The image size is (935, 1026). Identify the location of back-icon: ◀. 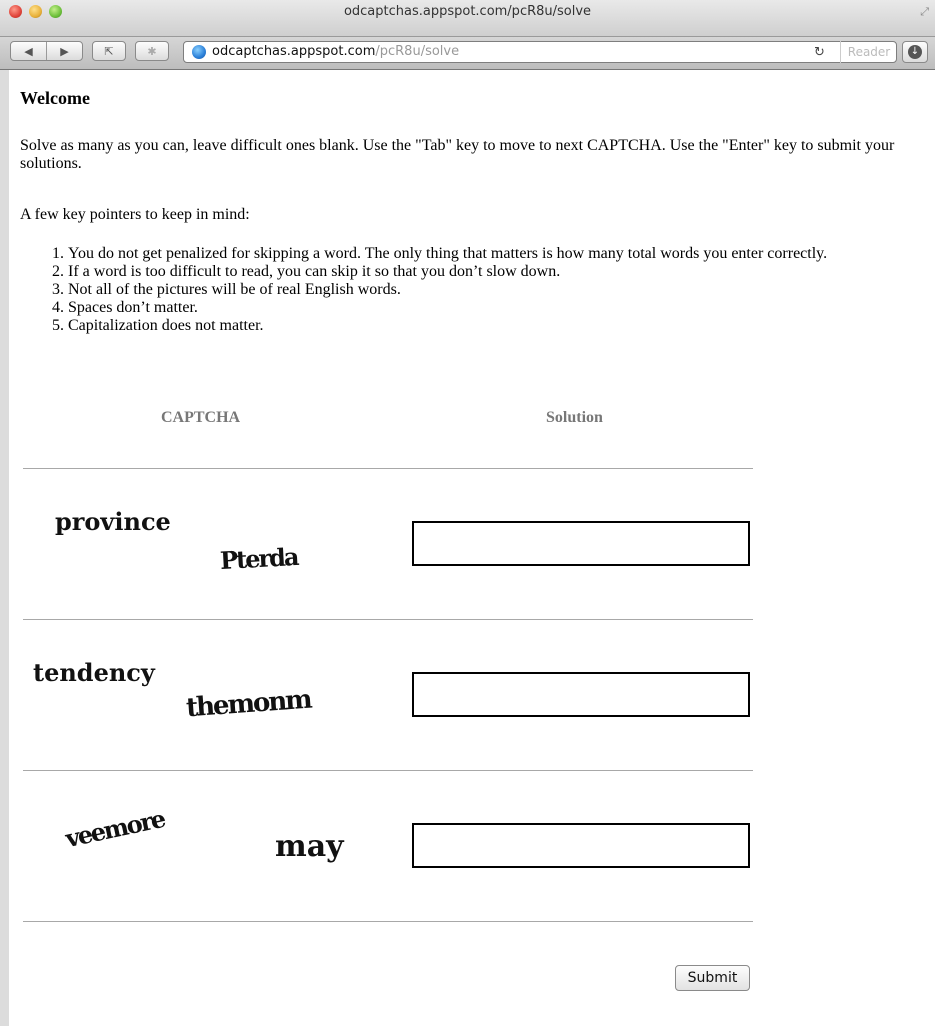
(28, 51).